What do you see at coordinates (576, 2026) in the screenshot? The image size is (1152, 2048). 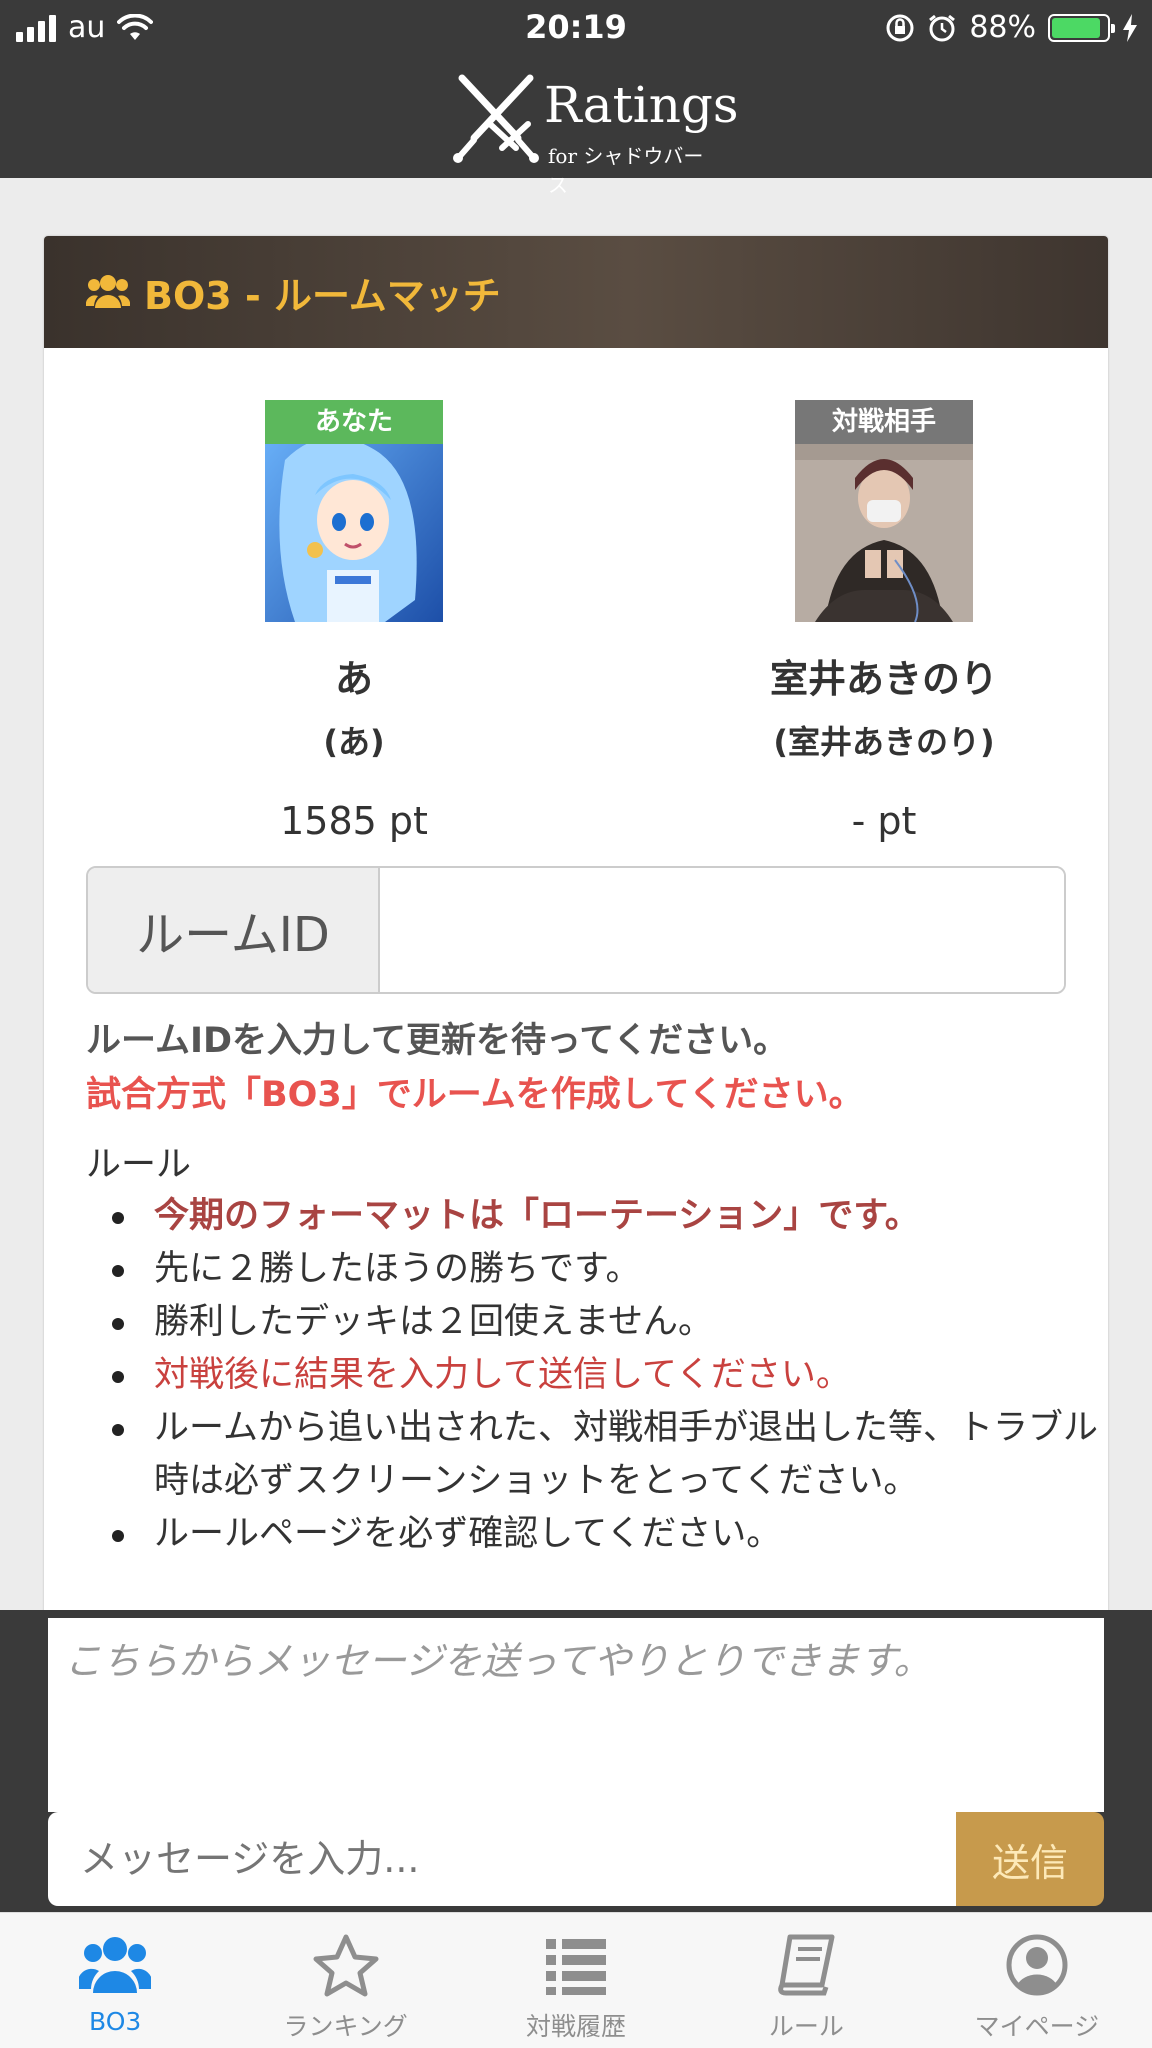 I see `tab-label: 対戦履歴` at bounding box center [576, 2026].